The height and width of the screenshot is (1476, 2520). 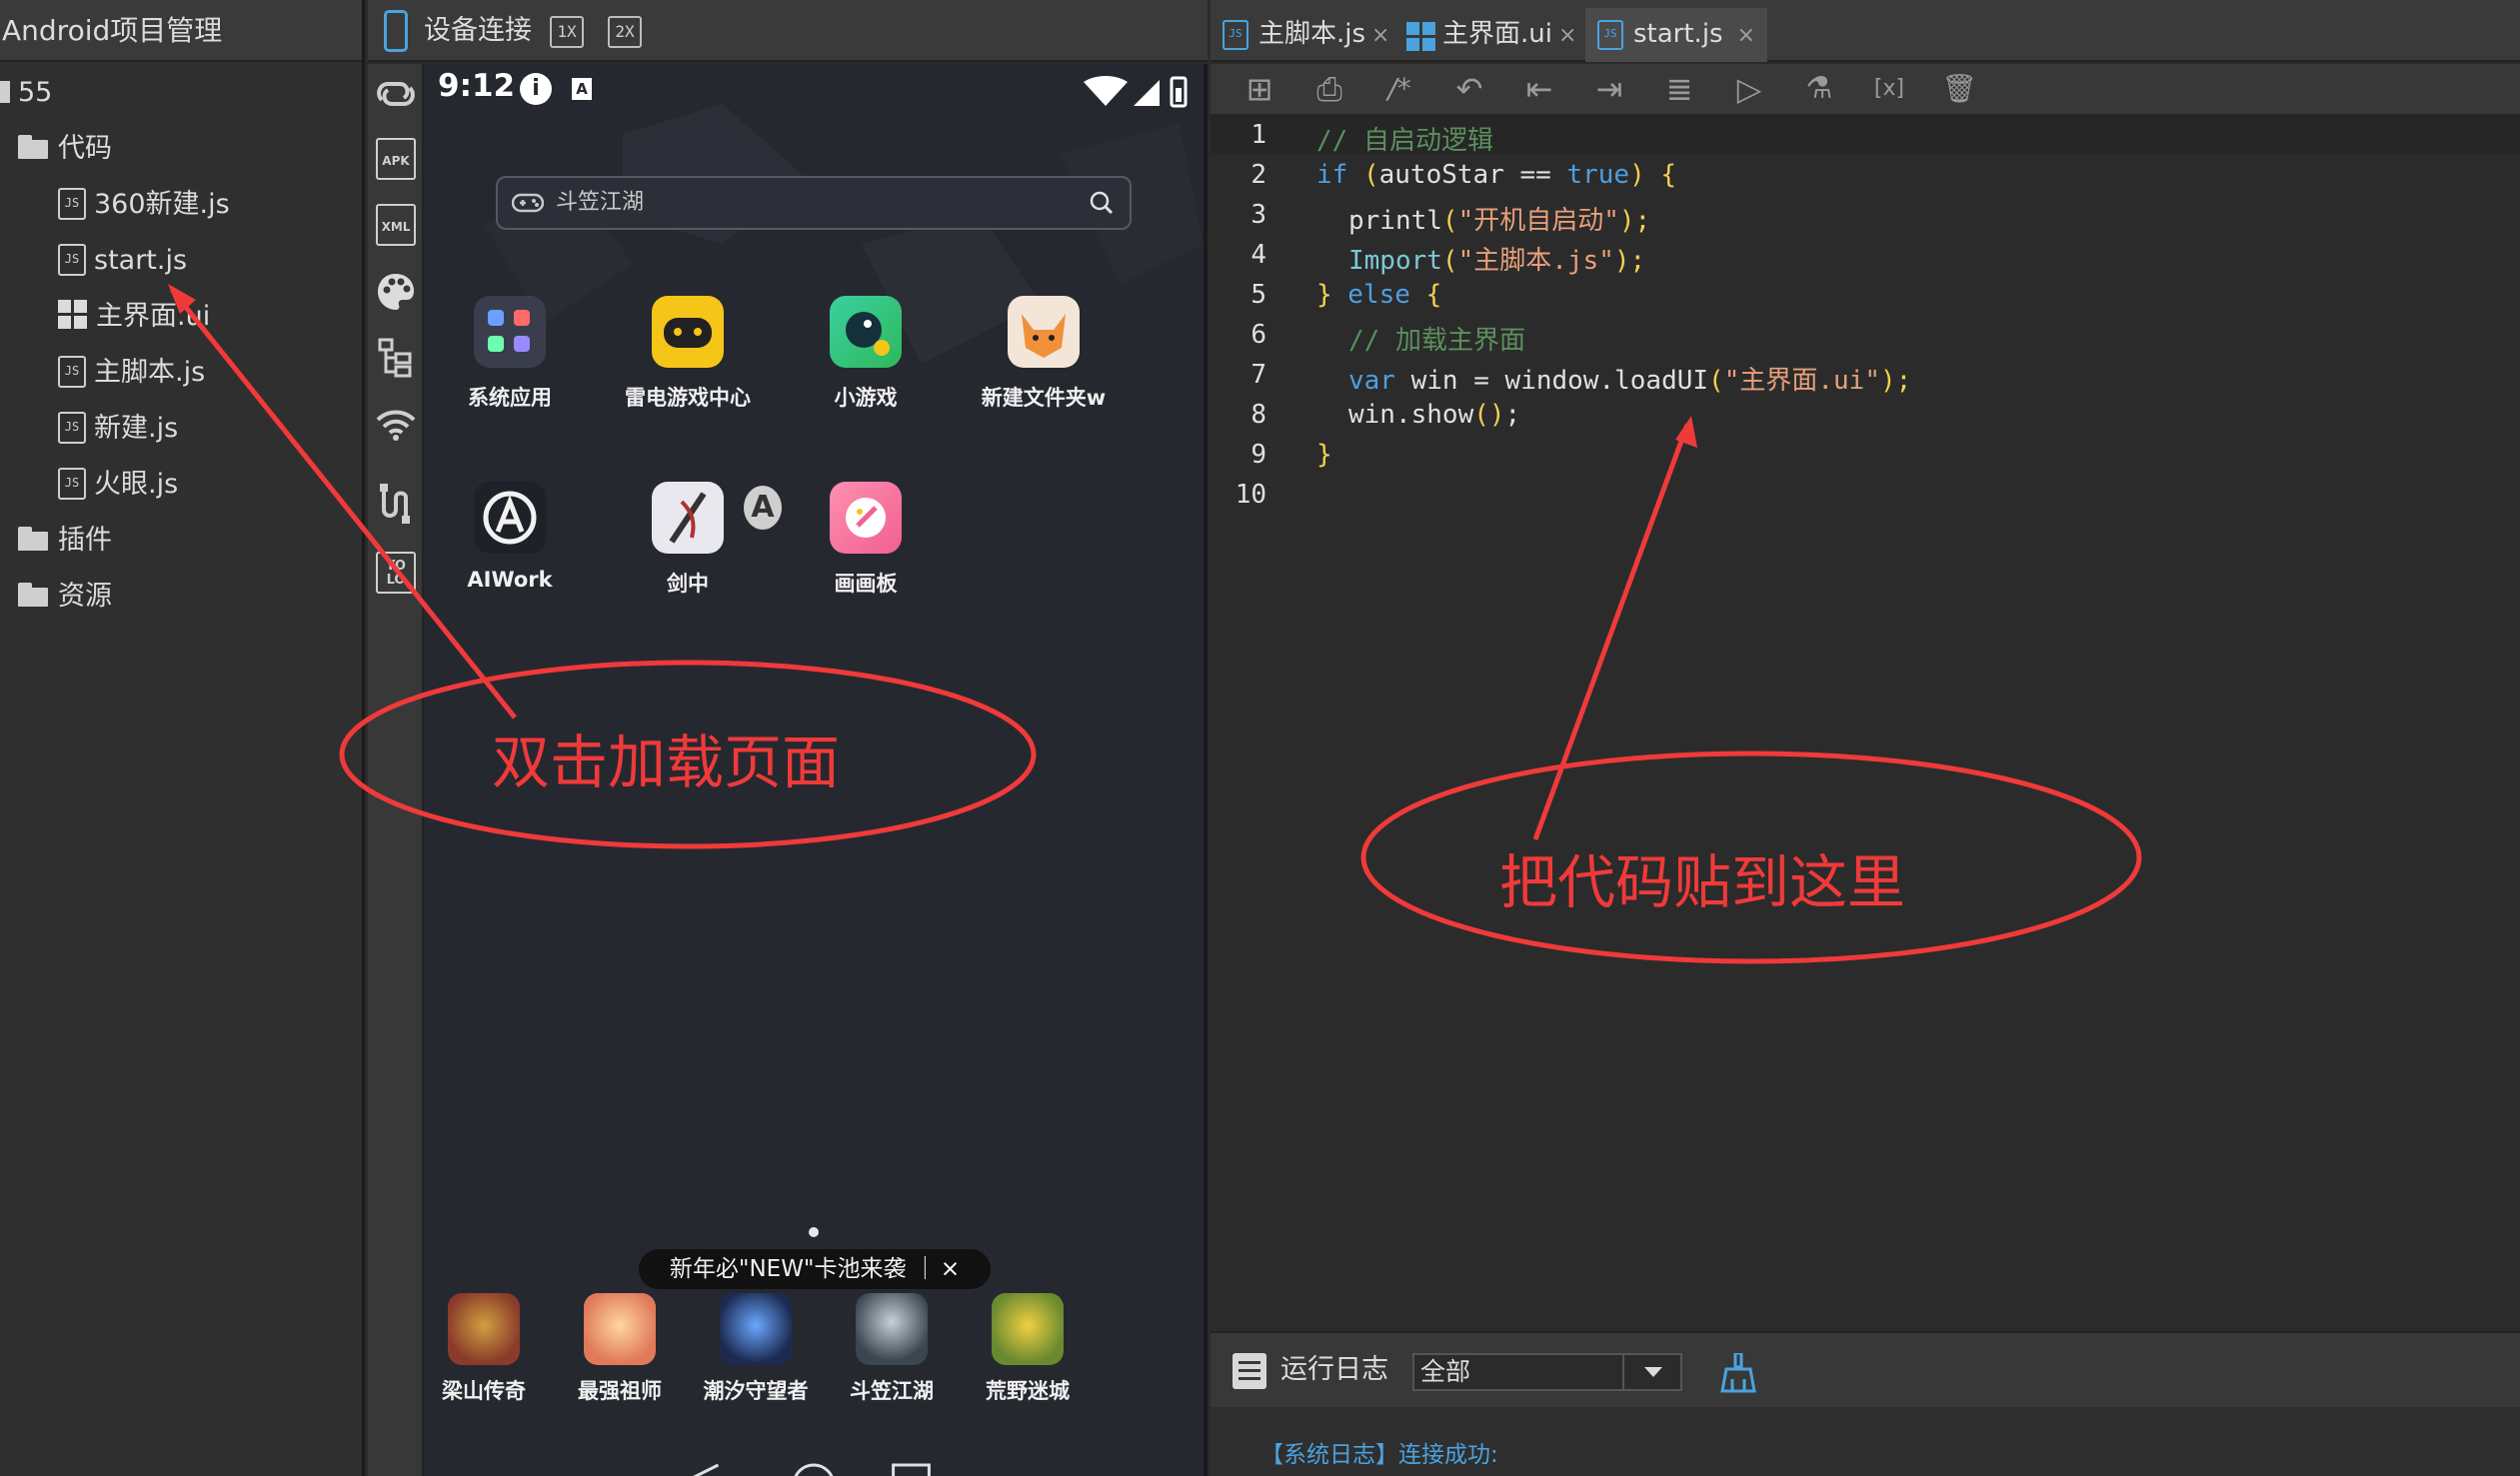 What do you see at coordinates (1472, 175) in the screenshot?
I see `code-token: autoStar ==` at bounding box center [1472, 175].